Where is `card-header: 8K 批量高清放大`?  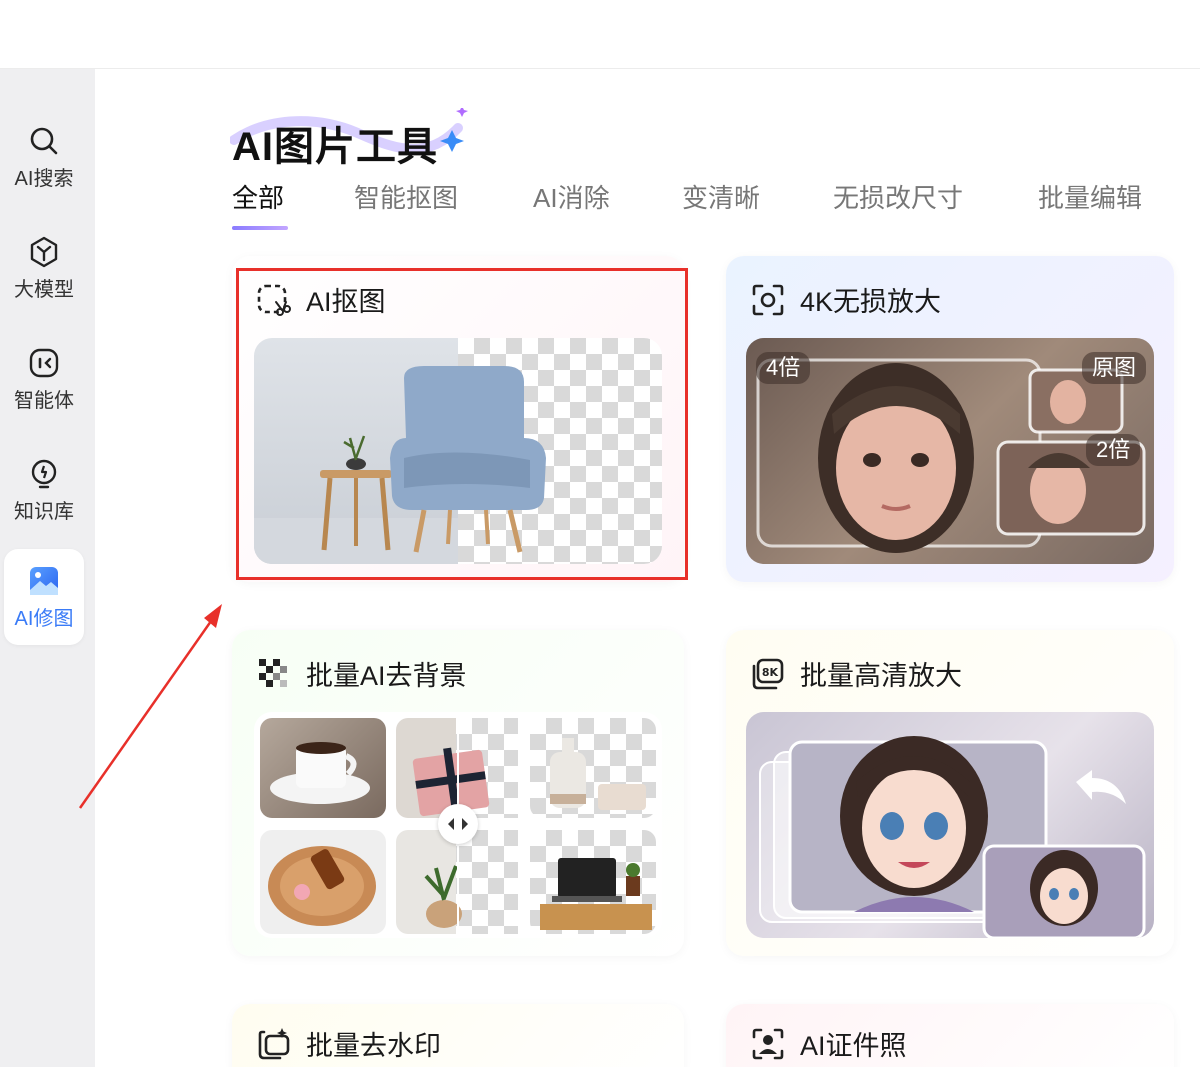 card-header: 8K 批量高清放大 is located at coordinates (856, 673).